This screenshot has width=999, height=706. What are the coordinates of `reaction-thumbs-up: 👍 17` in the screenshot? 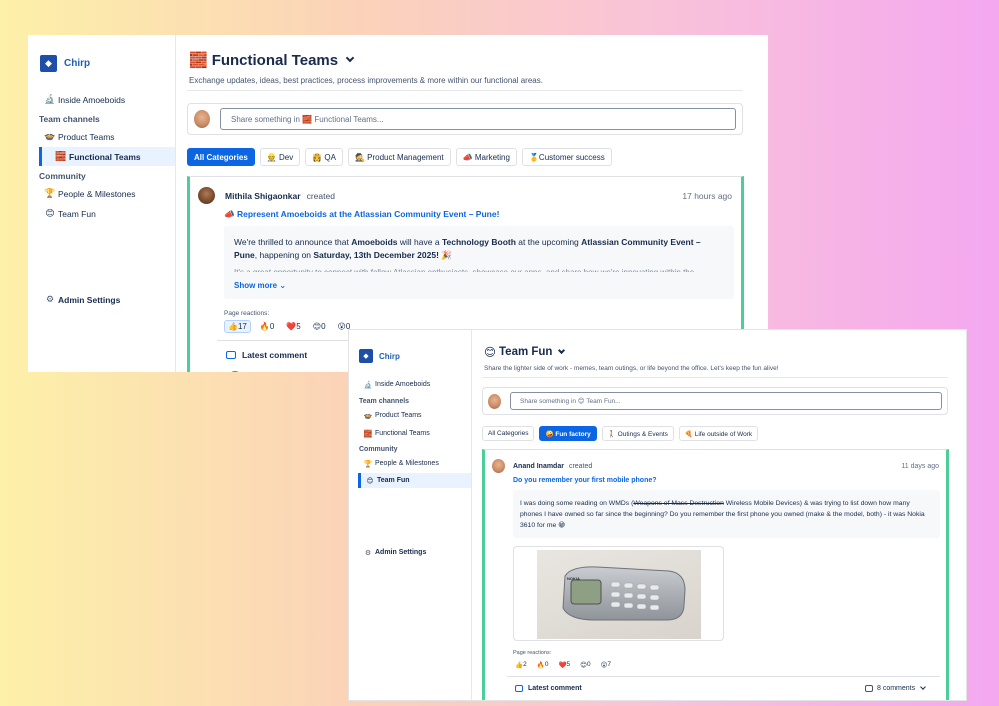 It's located at (237, 326).